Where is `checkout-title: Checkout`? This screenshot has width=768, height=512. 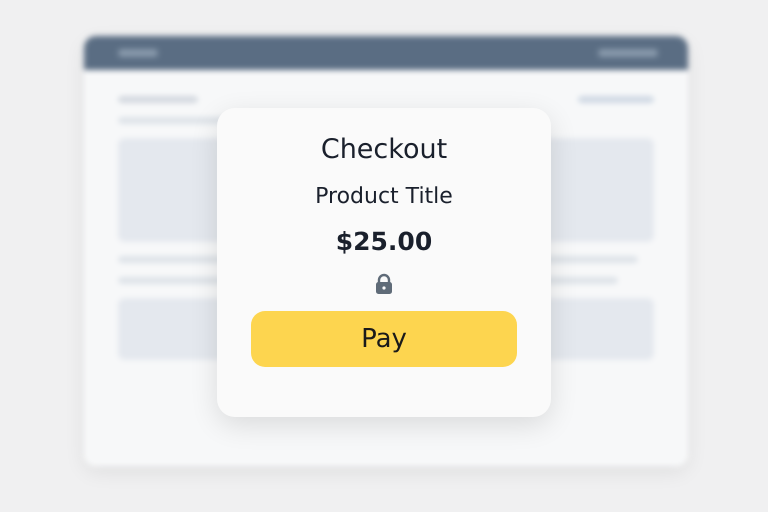
checkout-title: Checkout is located at coordinates (384, 150).